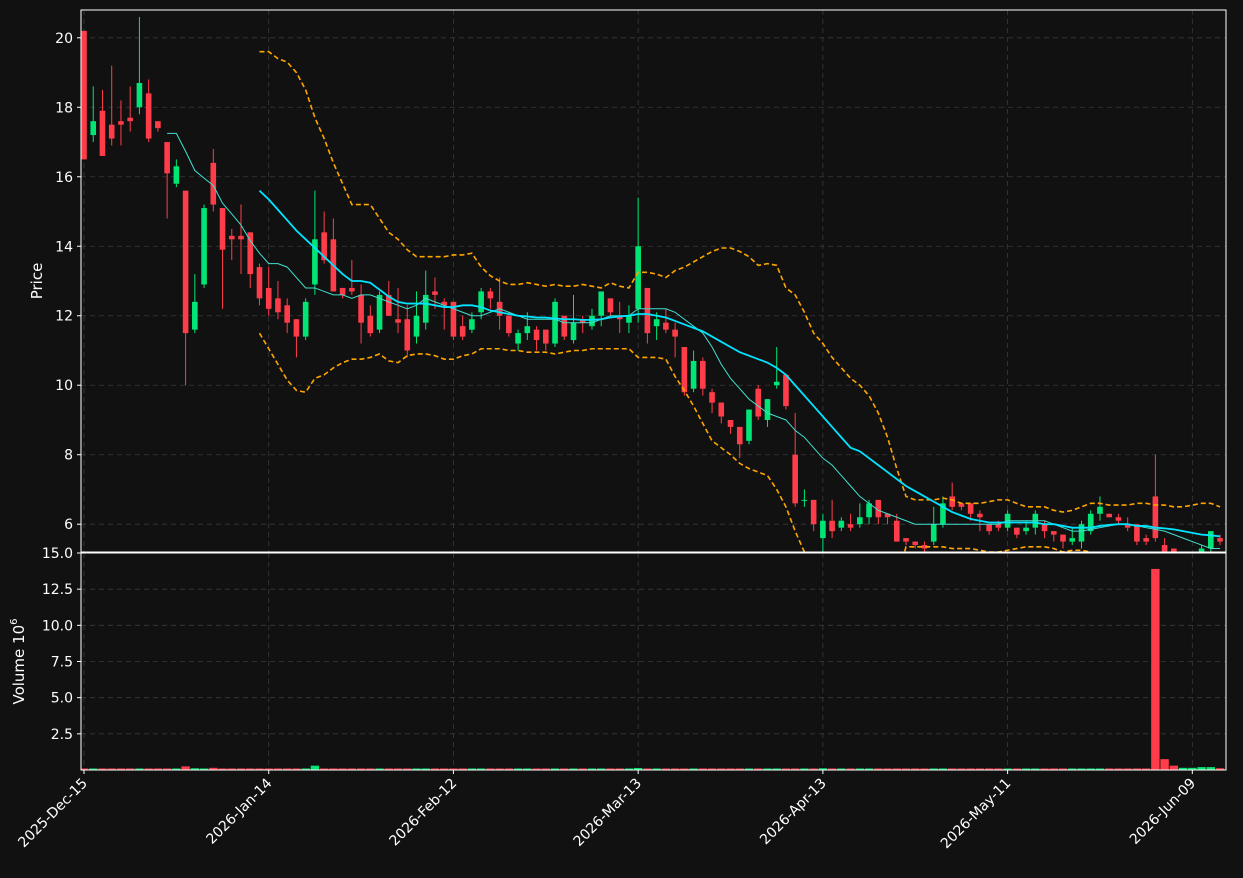 Image resolution: width=1243 pixels, height=878 pixels. What do you see at coordinates (14, 621) in the screenshot?
I see `volume-axis-exponent: 6` at bounding box center [14, 621].